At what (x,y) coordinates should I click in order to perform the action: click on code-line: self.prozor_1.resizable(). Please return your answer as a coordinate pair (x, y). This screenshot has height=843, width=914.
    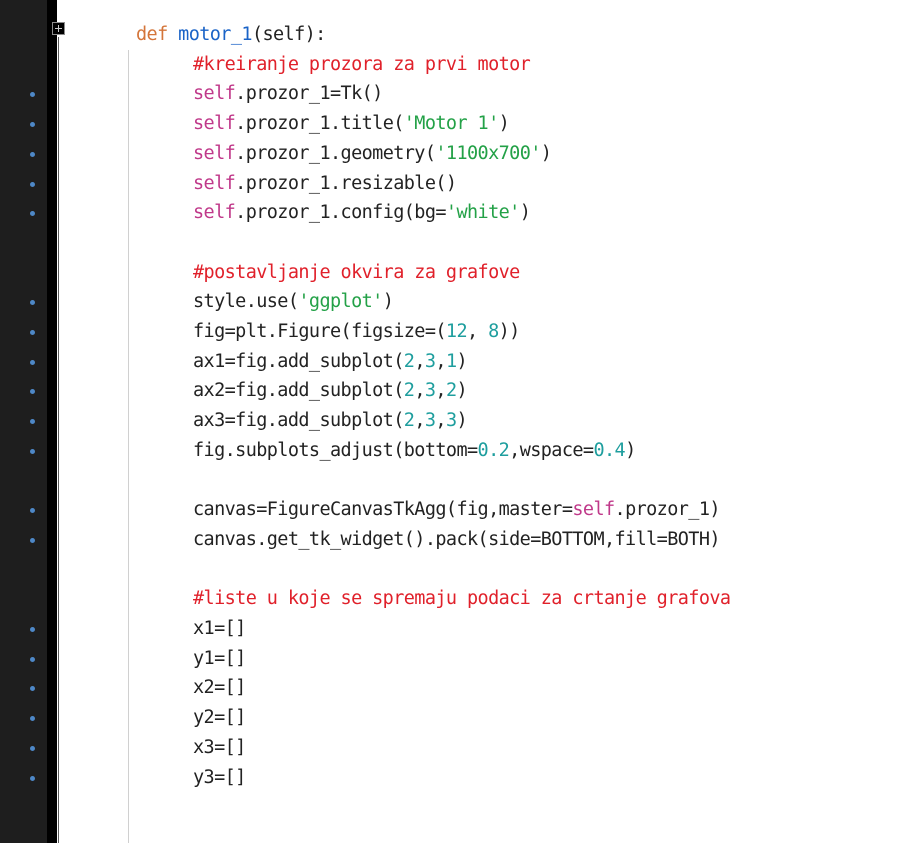
    Looking at the image, I should click on (325, 184).